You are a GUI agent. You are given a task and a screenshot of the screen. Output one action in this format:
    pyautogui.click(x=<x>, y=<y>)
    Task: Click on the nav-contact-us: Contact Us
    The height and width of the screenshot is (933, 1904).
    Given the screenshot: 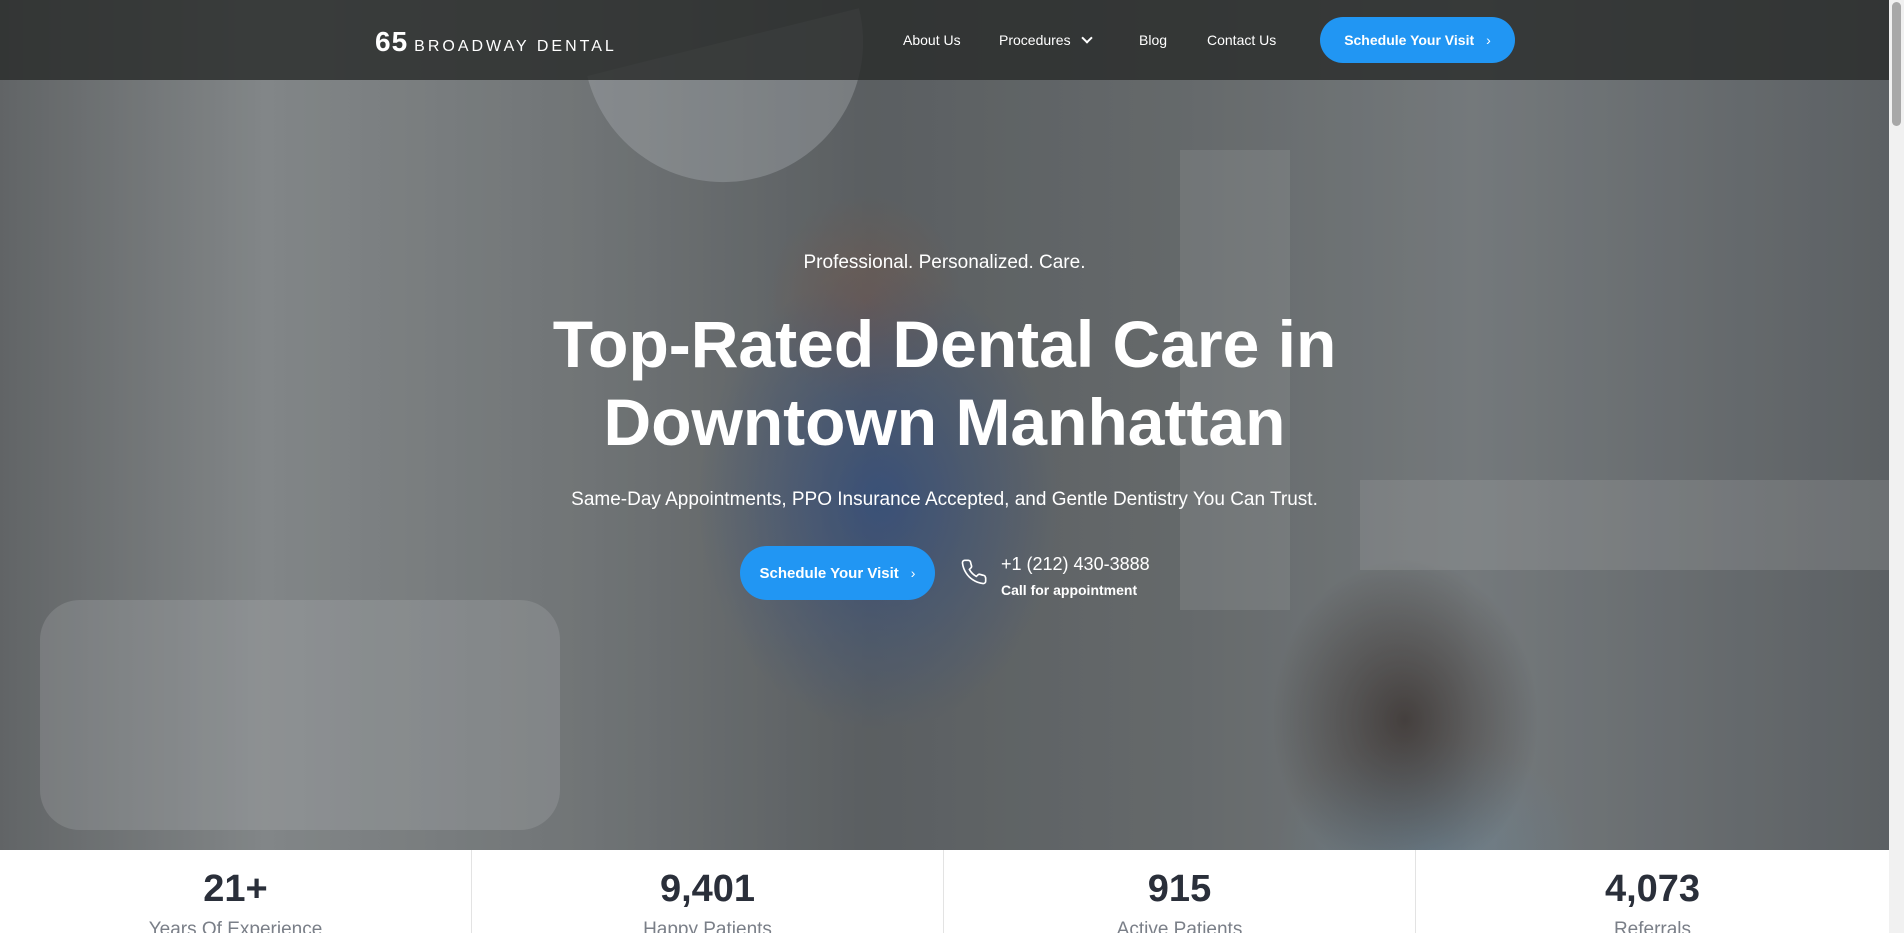 What is the action you would take?
    pyautogui.click(x=1241, y=40)
    